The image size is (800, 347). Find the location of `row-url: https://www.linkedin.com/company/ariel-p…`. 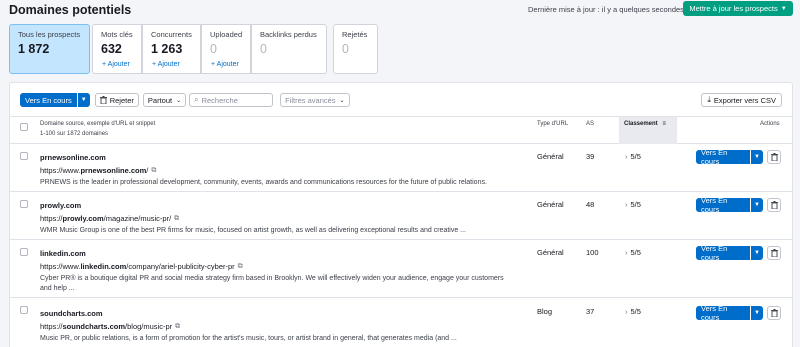

row-url: https://www.linkedin.com/company/ariel-p… is located at coordinates (141, 266).